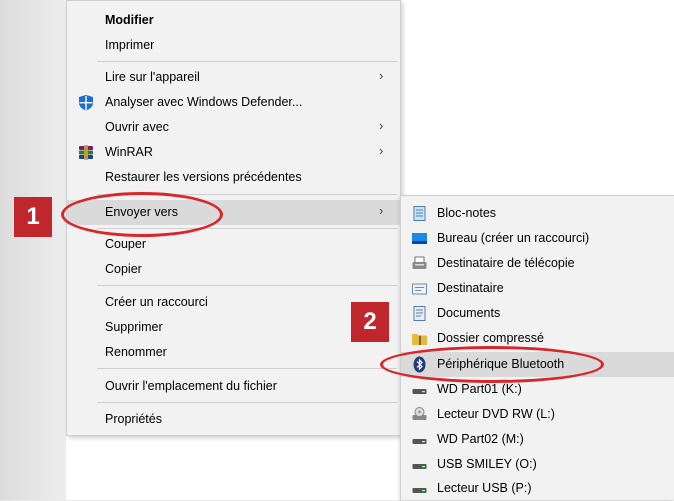 The image size is (674, 501). I want to click on submenu-item-destinataire: Destinataire, so click(537, 288).